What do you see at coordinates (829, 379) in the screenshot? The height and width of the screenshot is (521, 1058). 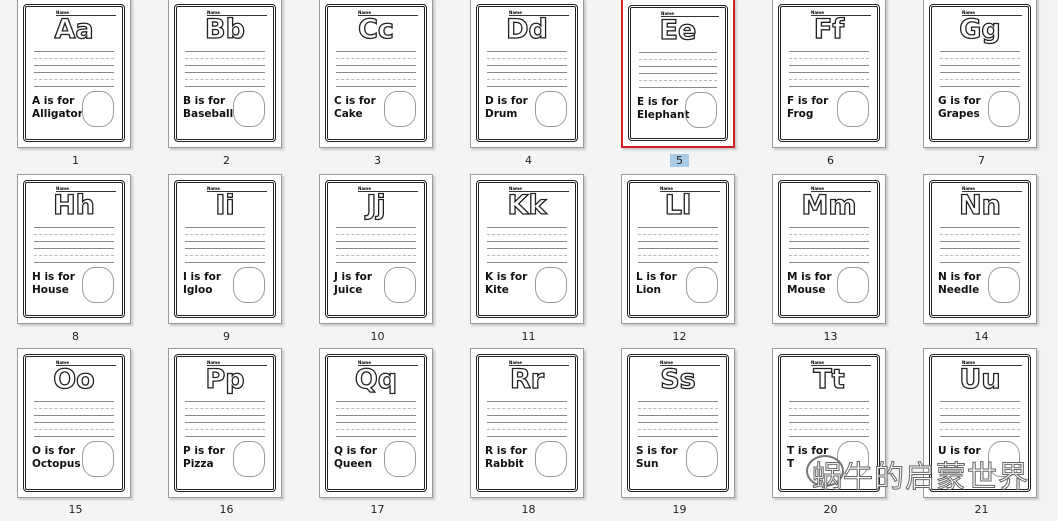 I see `letter-pair: Tt` at bounding box center [829, 379].